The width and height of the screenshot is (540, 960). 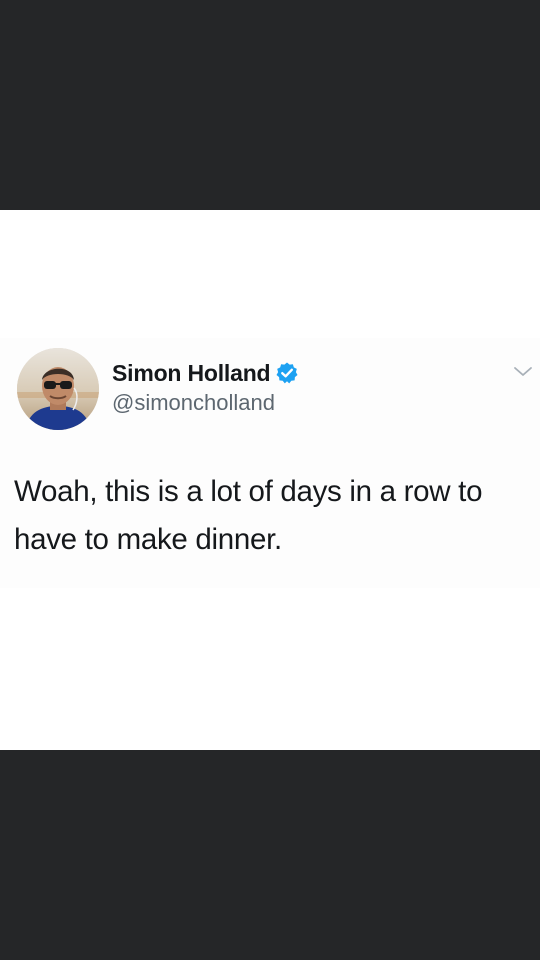 I want to click on author-handle: @simoncholland, so click(x=193, y=403).